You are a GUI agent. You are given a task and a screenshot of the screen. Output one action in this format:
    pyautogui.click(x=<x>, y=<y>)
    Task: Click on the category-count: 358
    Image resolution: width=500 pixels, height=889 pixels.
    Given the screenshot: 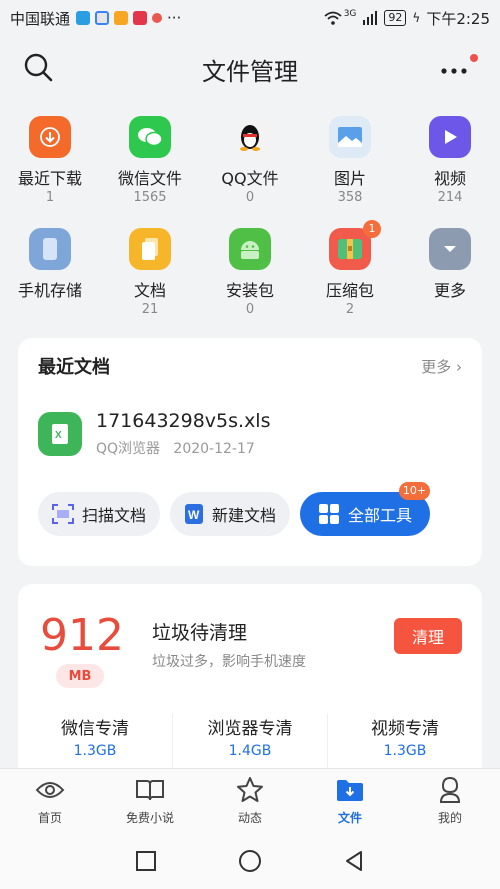 What is the action you would take?
    pyautogui.click(x=350, y=197)
    